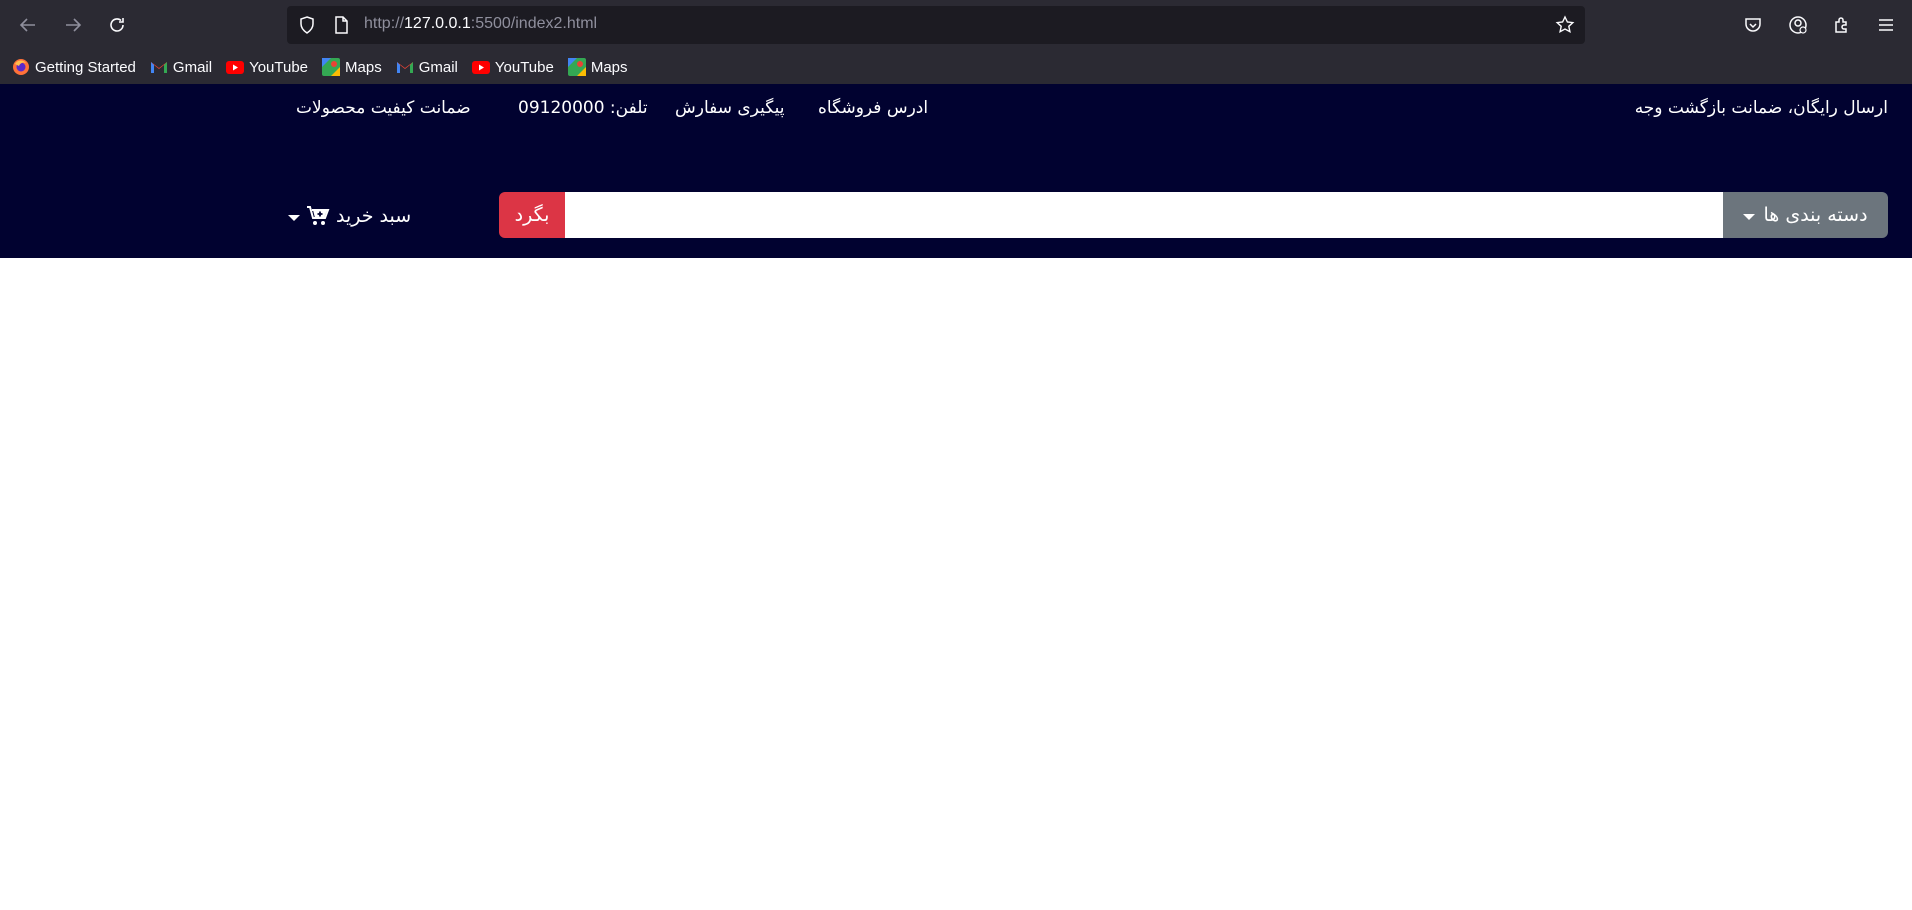  I want to click on order-tracking-link: پیگیری سفارش, so click(729, 108).